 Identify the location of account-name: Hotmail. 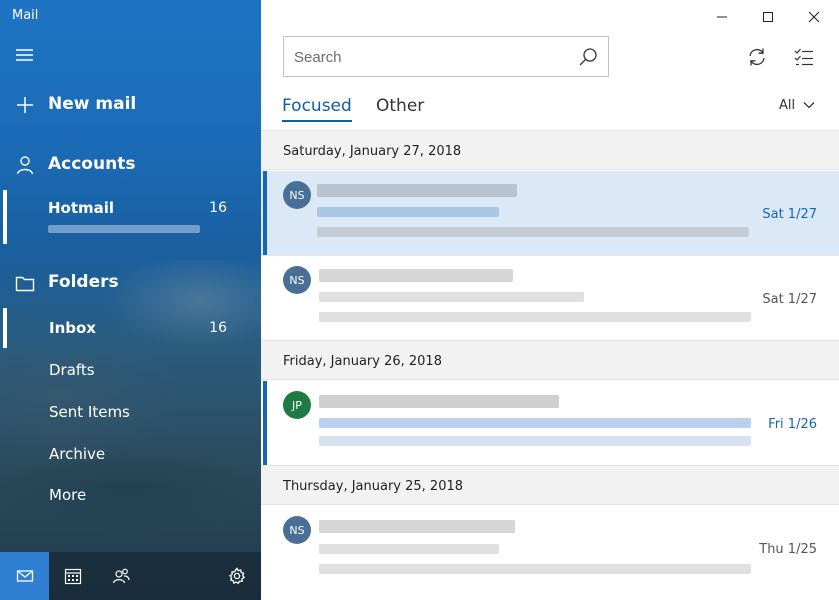
(81, 208).